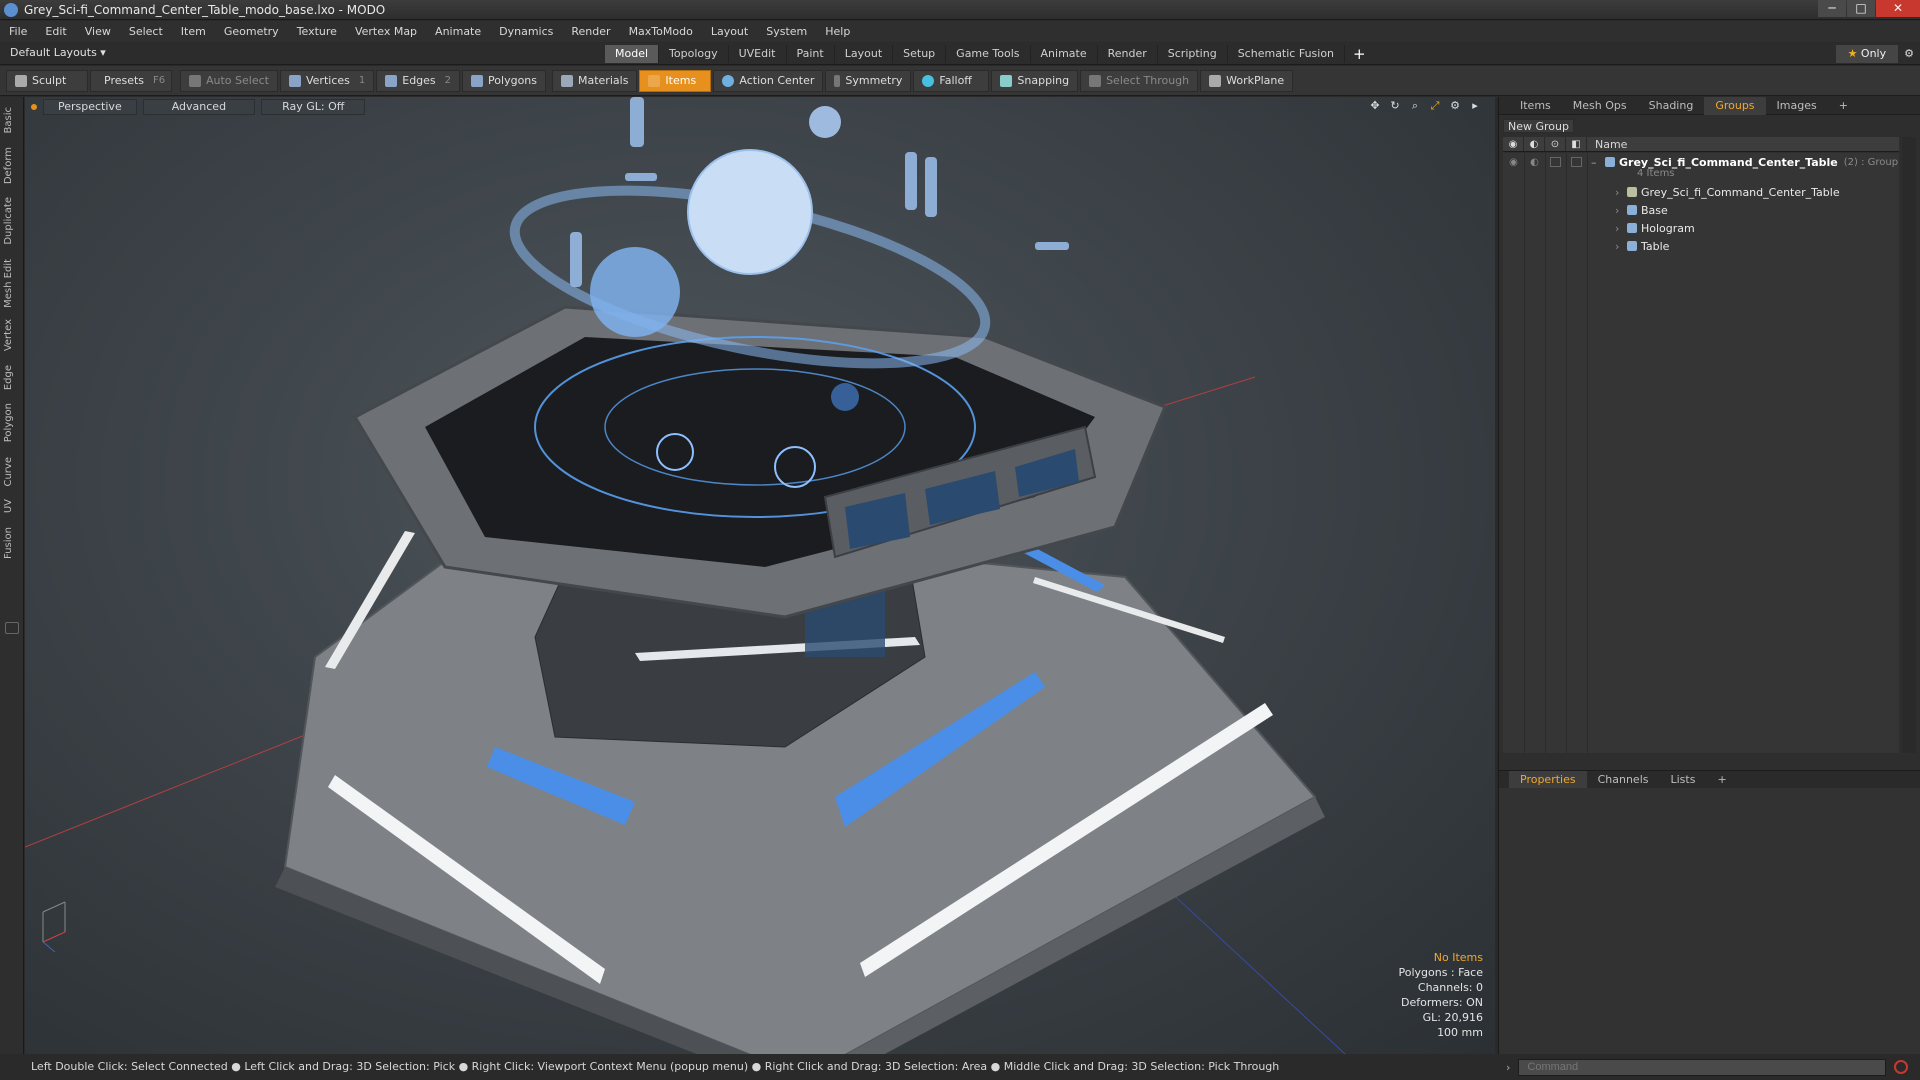 Image resolution: width=1920 pixels, height=1080 pixels. What do you see at coordinates (12, 506) in the screenshot?
I see `vtab-uv: UV` at bounding box center [12, 506].